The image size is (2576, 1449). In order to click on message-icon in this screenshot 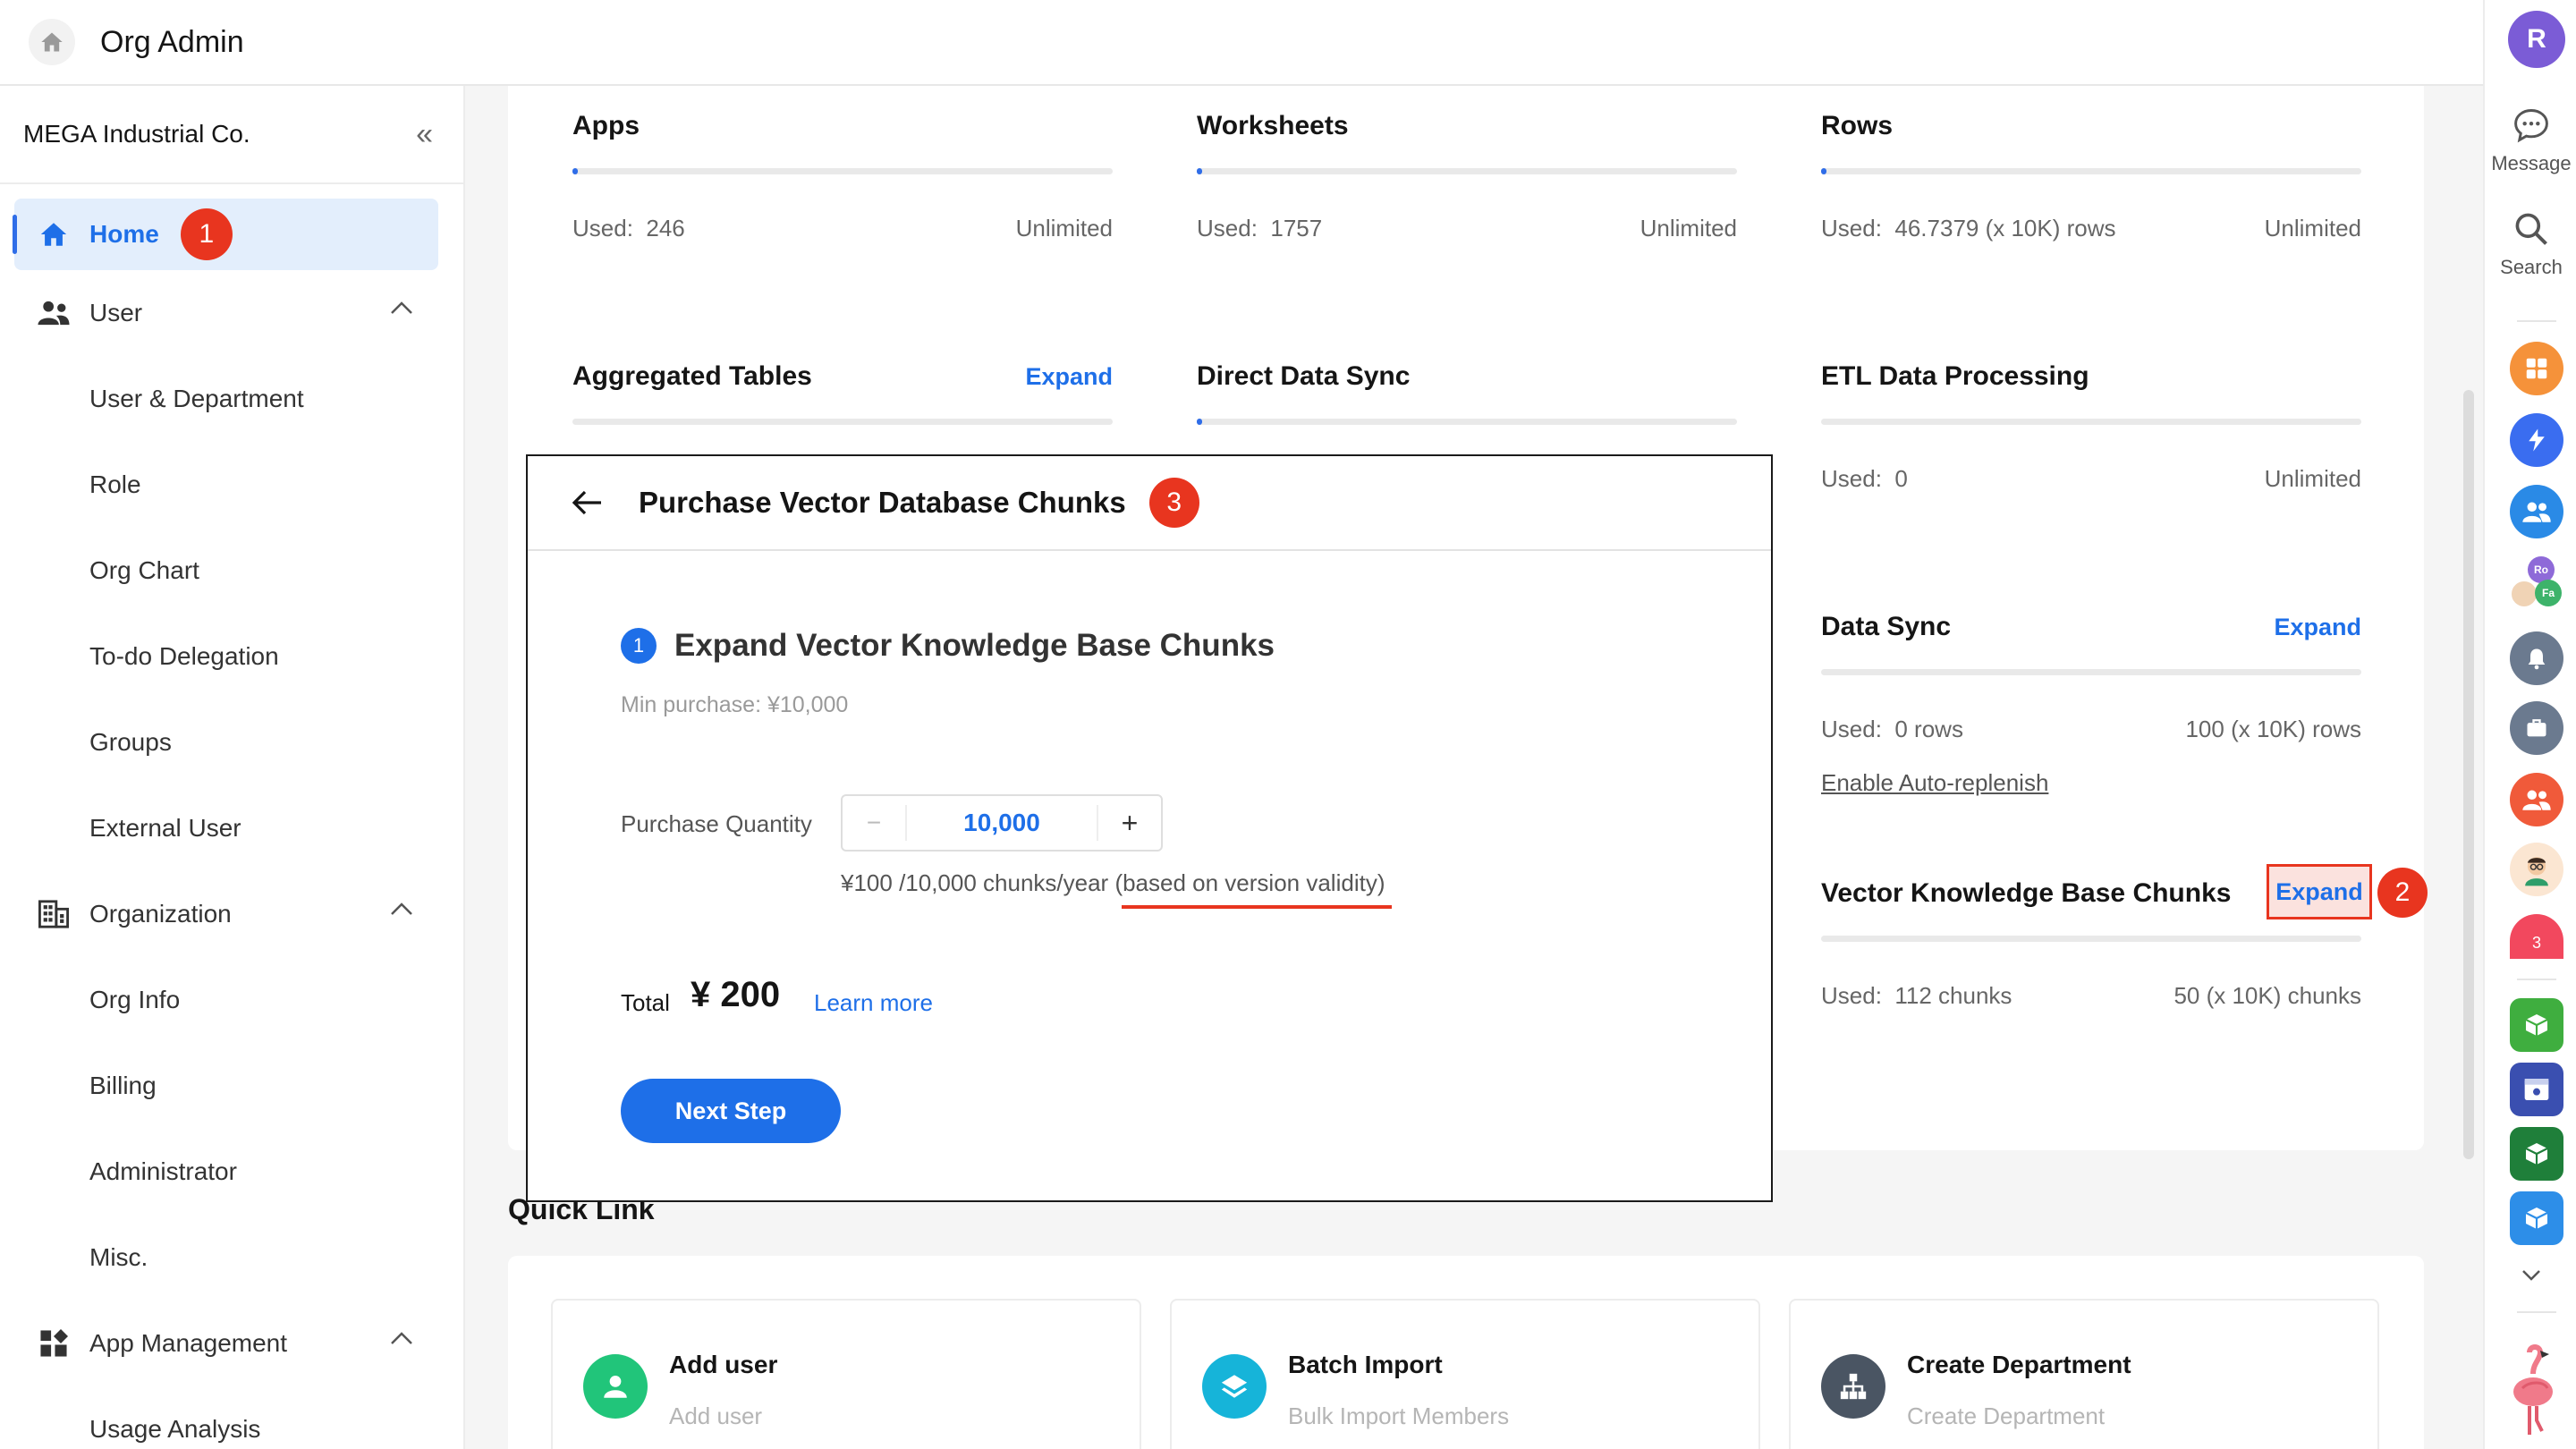, I will do `click(2531, 126)`.